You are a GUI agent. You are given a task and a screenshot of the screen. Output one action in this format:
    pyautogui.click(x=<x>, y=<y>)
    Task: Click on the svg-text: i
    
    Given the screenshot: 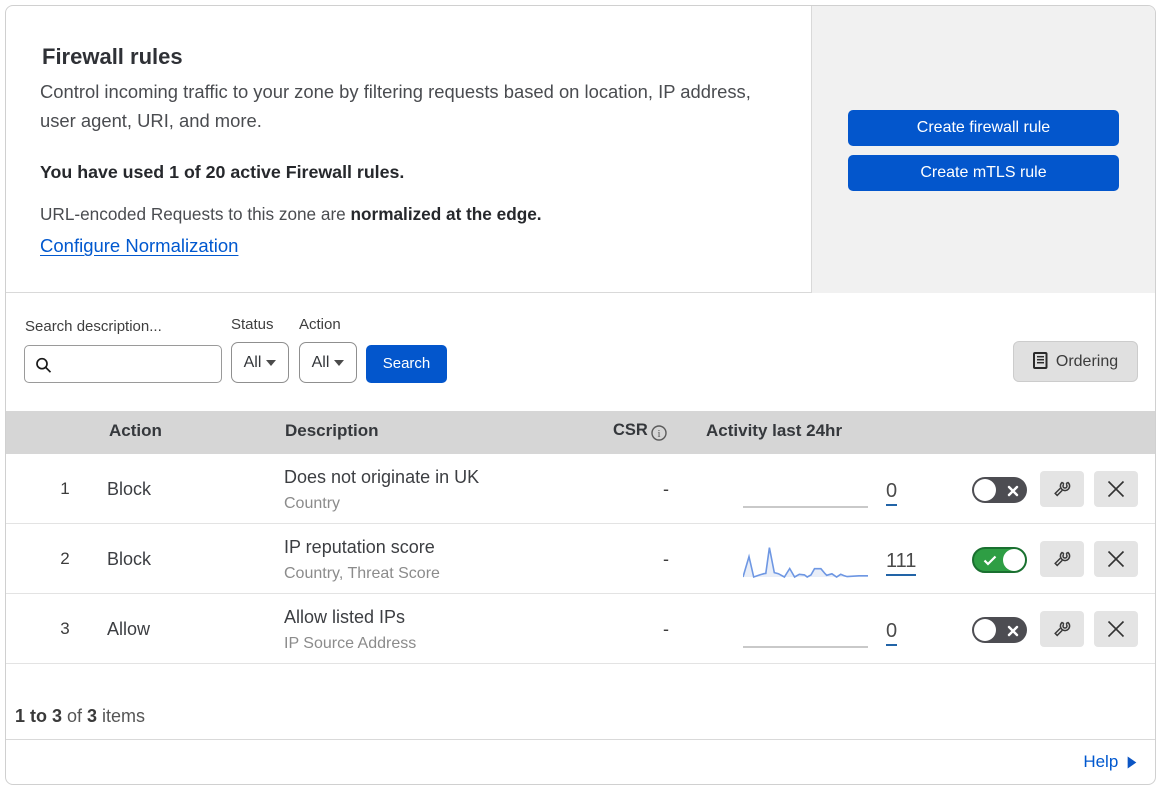 What is the action you would take?
    pyautogui.click(x=658, y=434)
    